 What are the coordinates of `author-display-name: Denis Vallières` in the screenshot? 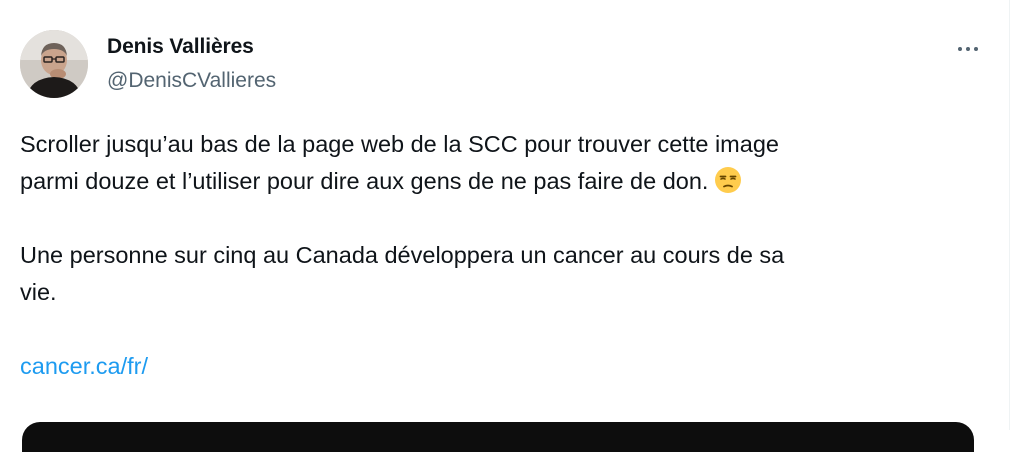 It's located at (180, 47).